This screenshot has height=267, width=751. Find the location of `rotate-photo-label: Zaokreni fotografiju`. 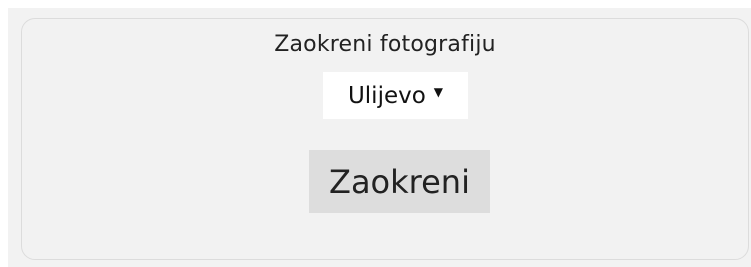

rotate-photo-label: Zaokreni fotografiju is located at coordinates (385, 44).